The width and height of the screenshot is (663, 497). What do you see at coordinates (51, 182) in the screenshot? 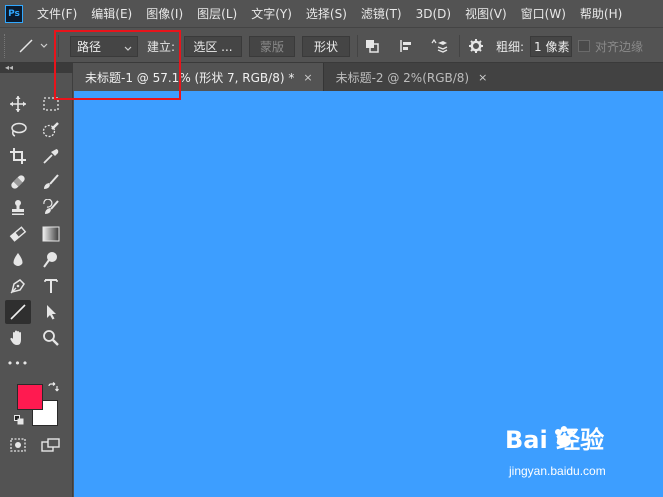
I see `brush-tool-icon` at bounding box center [51, 182].